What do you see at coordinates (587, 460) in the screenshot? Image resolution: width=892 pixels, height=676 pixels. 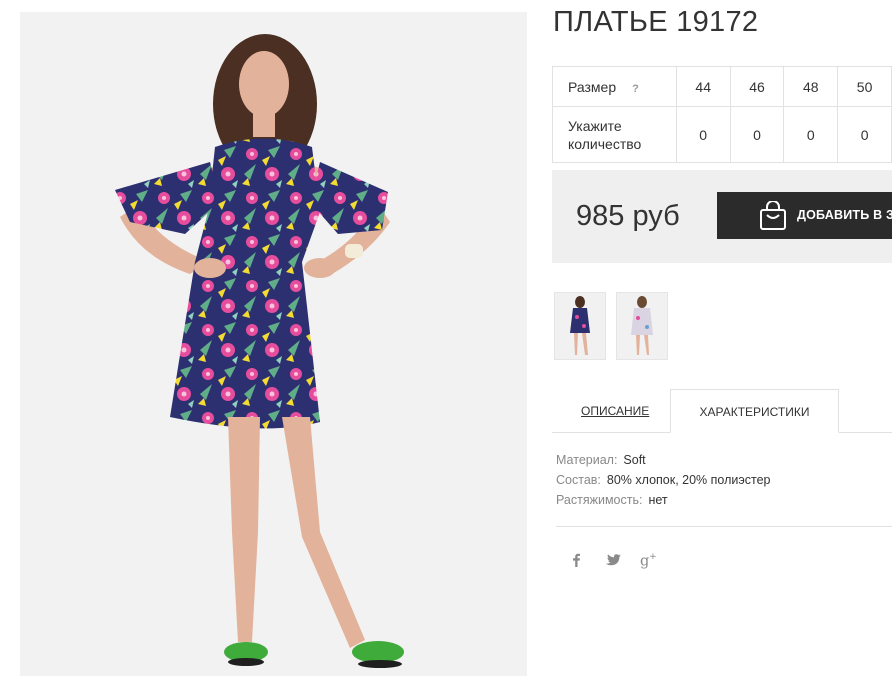 I see `characteristic-key: Материал:` at bounding box center [587, 460].